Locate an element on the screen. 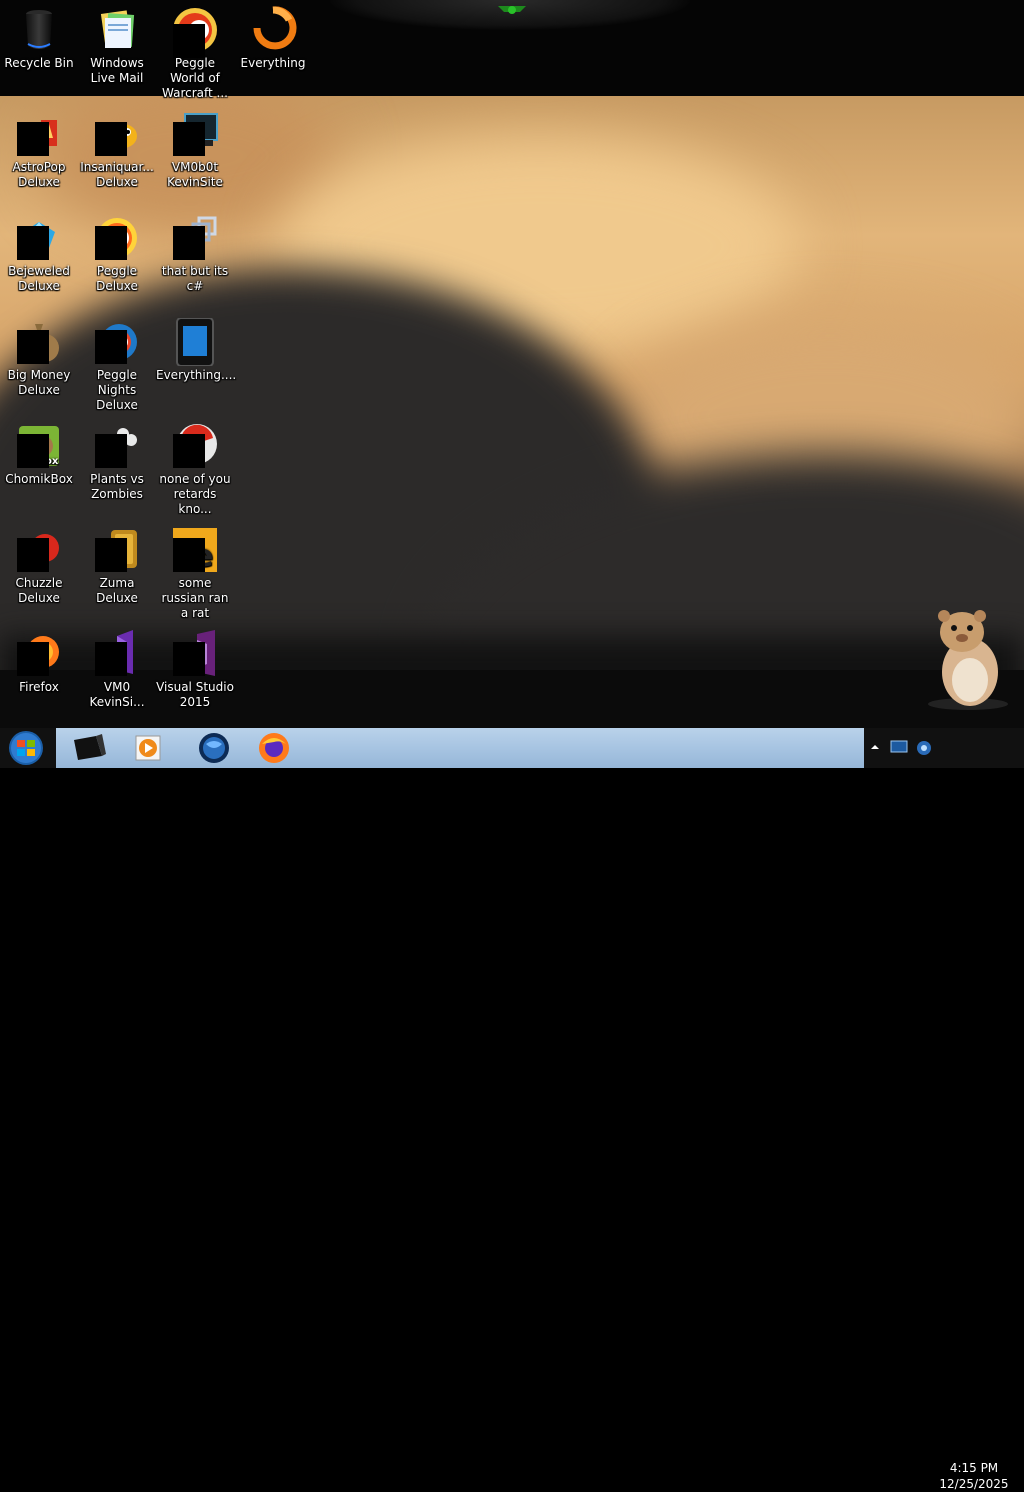  recycle-bin-icon is located at coordinates (39, 29).